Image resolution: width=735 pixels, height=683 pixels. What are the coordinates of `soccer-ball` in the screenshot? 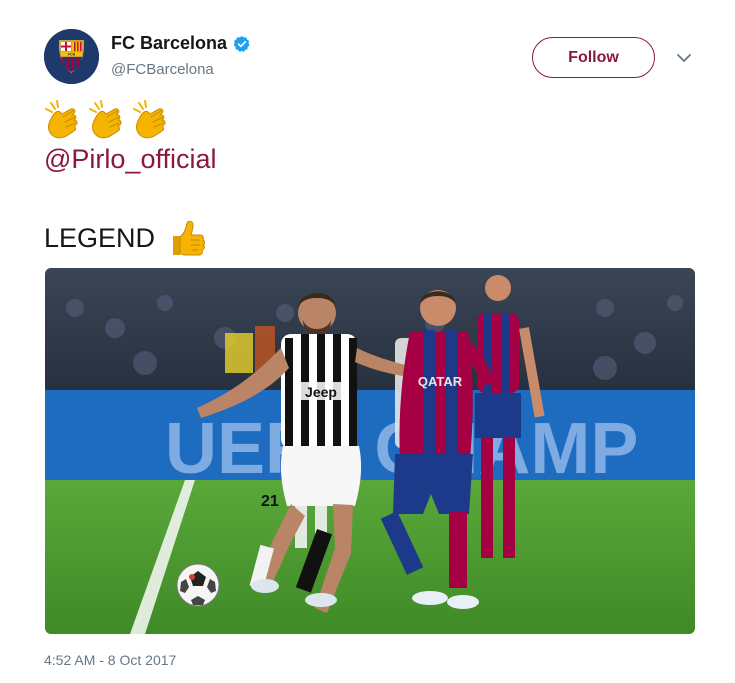 It's located at (198, 585).